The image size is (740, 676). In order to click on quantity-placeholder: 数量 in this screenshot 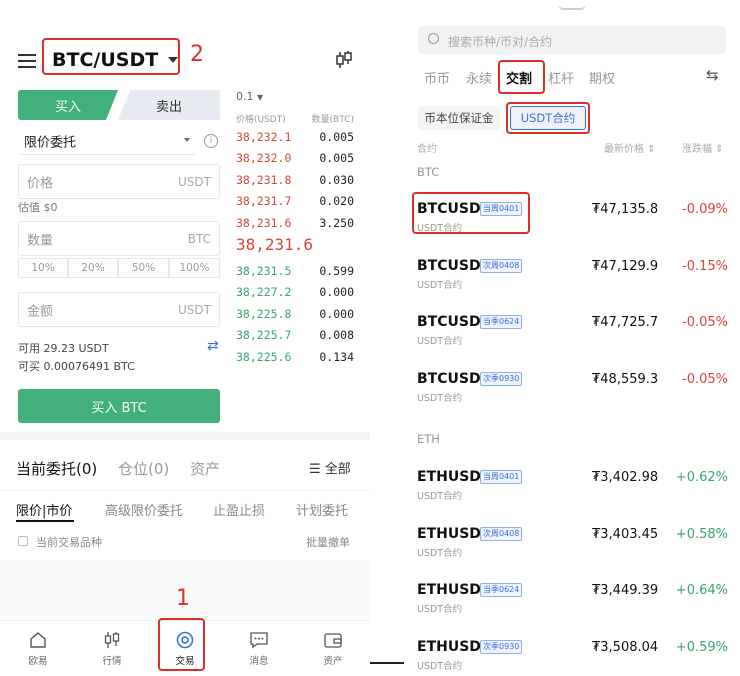, I will do `click(40, 240)`.